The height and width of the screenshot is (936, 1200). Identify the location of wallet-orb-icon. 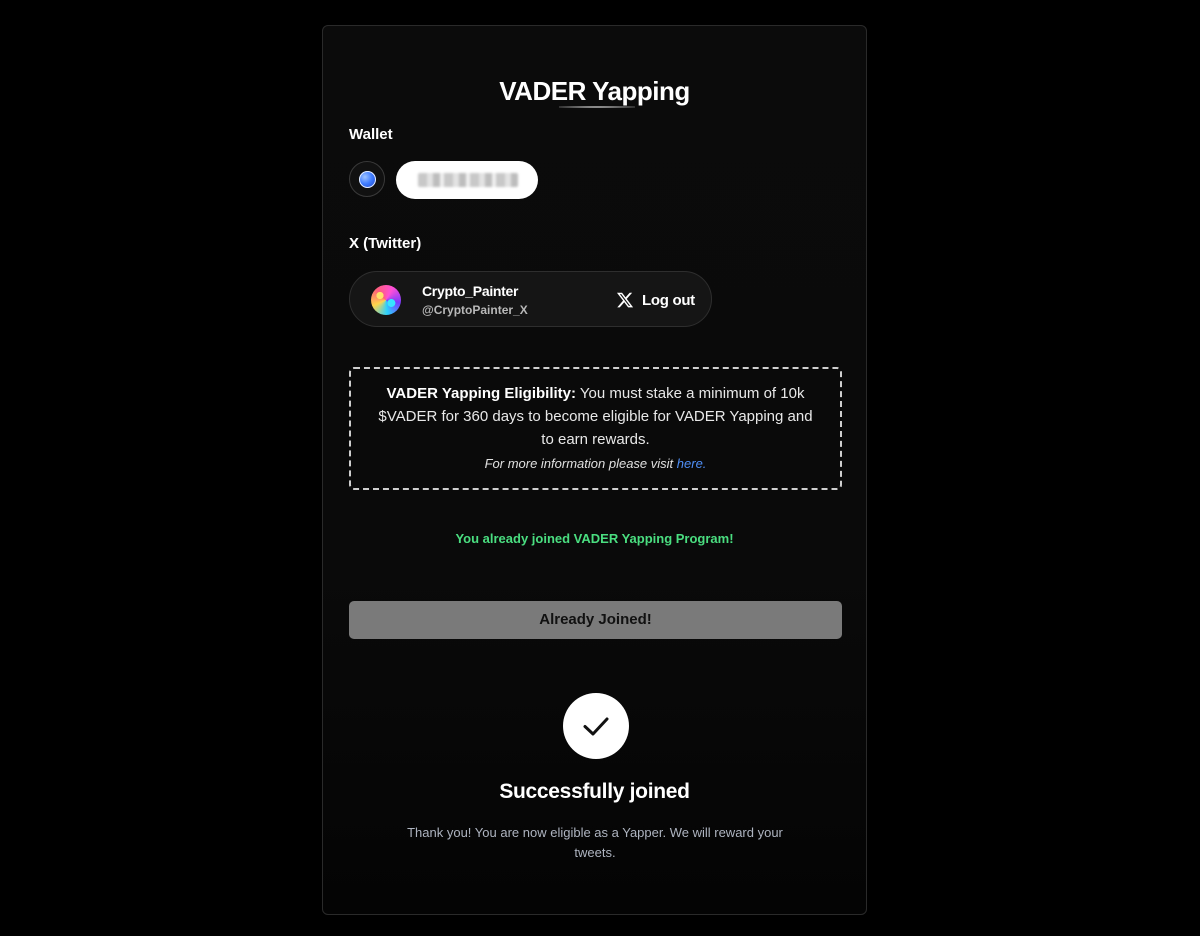
(367, 179).